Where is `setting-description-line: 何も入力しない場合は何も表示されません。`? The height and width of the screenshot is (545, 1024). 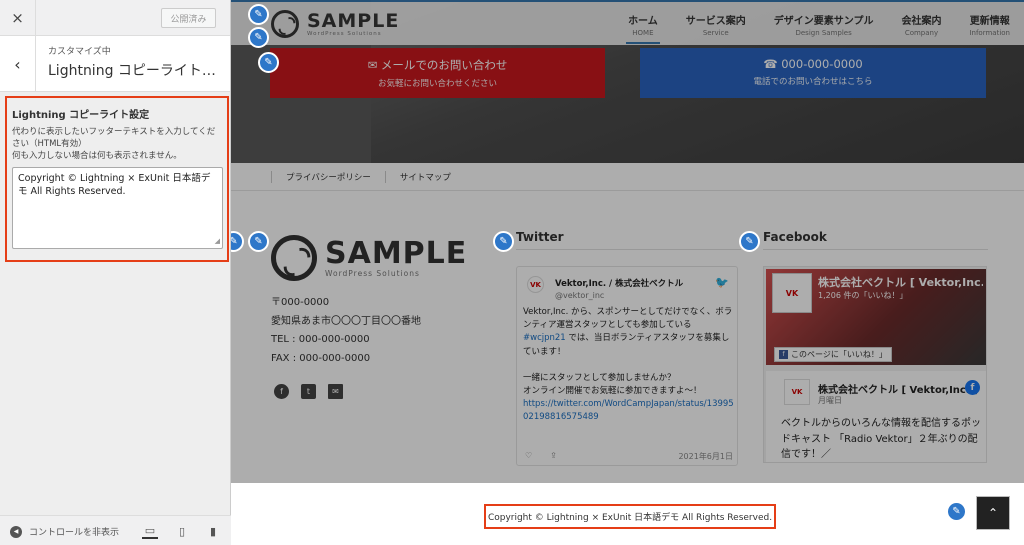 setting-description-line: 何も入力しない場合は何も表示されません。 is located at coordinates (97, 155).